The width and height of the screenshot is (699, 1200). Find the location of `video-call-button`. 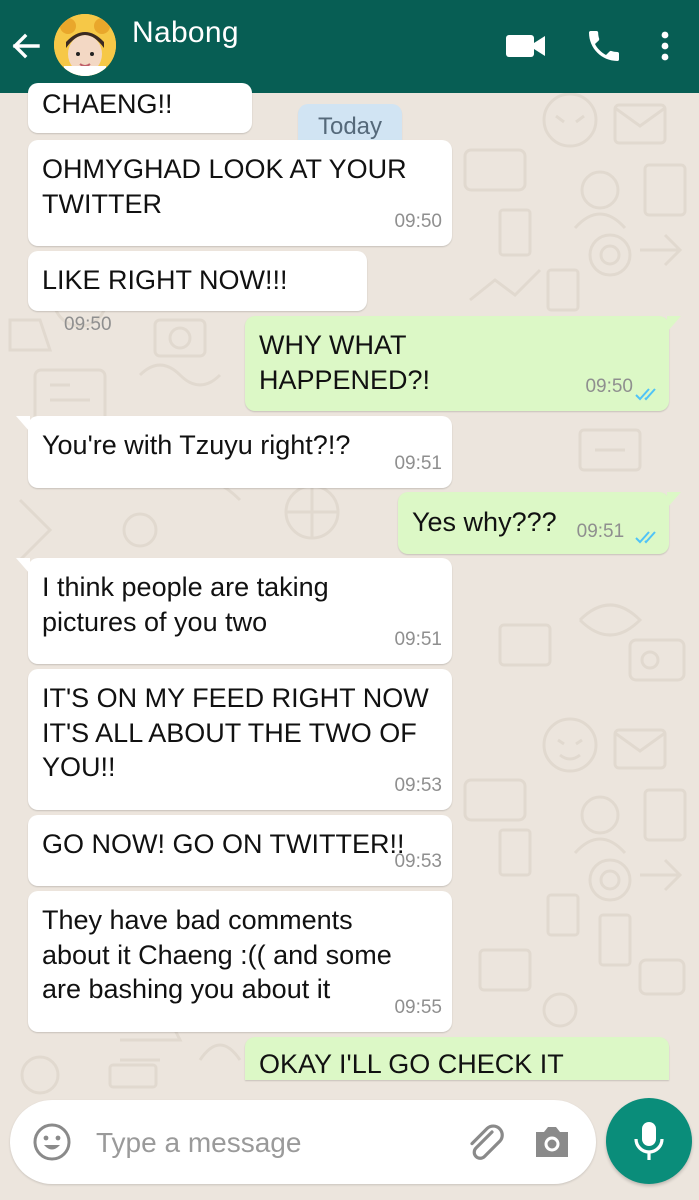

video-call-button is located at coordinates (526, 46).